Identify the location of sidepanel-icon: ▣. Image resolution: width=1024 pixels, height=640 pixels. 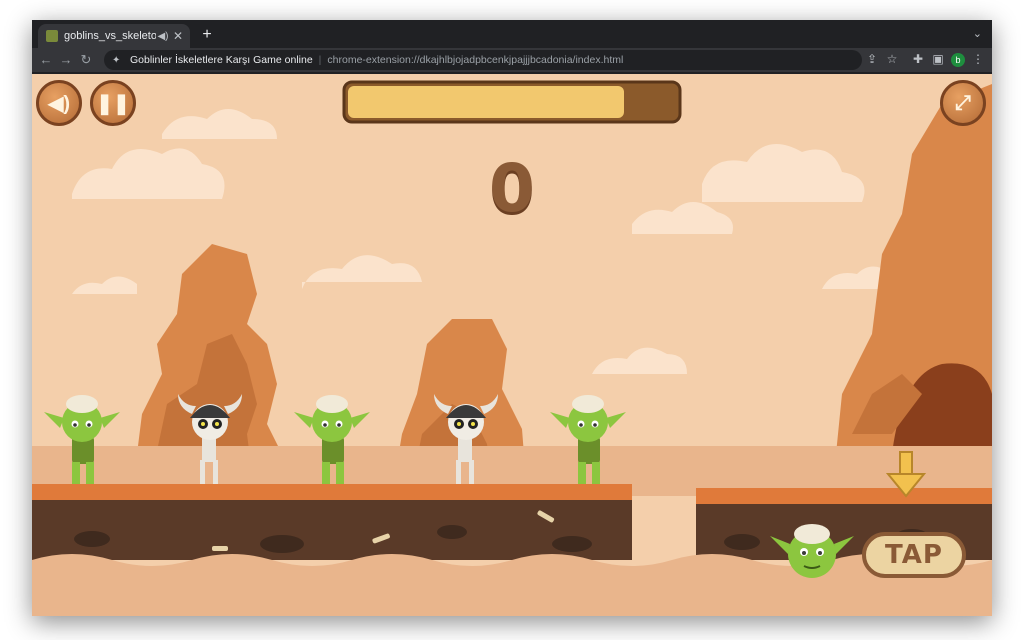
(938, 59).